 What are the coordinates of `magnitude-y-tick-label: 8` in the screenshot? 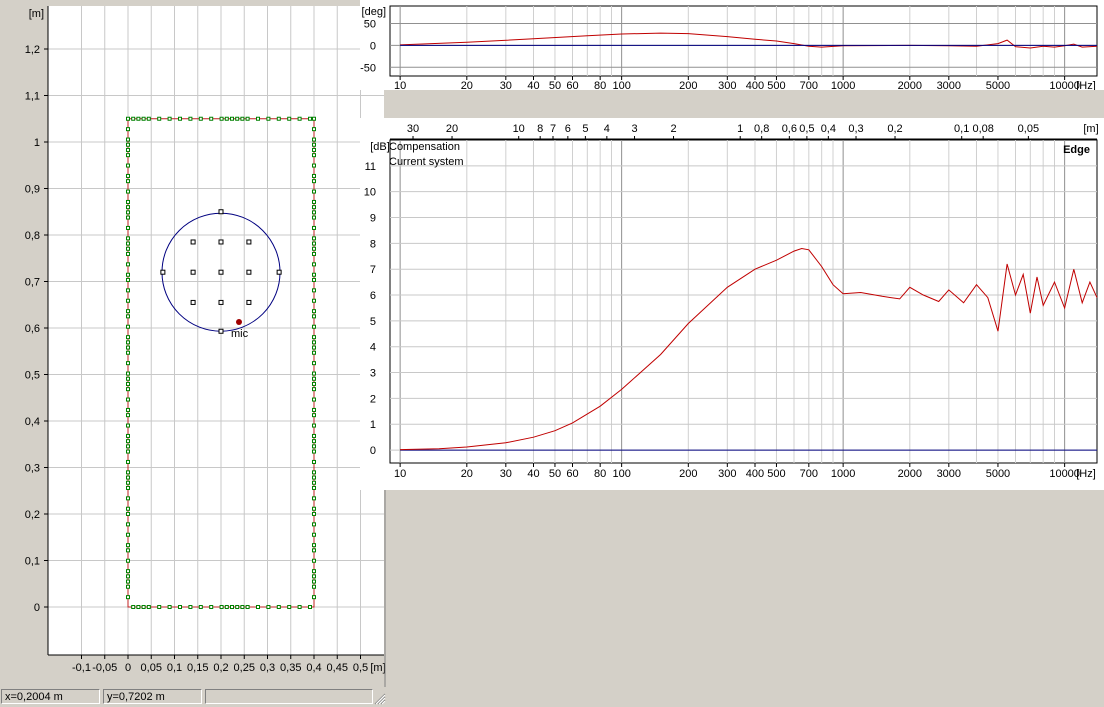 It's located at (373, 244).